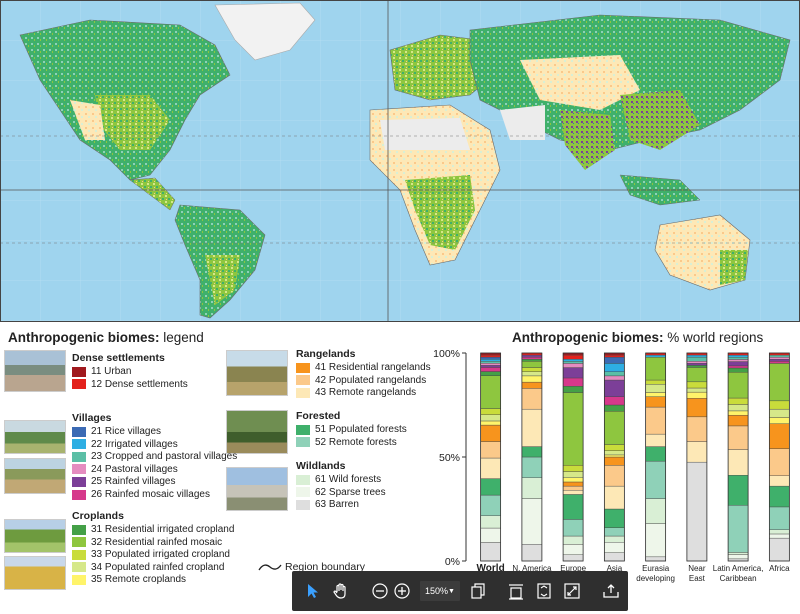  I want to click on legend-item: 51 Populated forests, so click(351, 429).